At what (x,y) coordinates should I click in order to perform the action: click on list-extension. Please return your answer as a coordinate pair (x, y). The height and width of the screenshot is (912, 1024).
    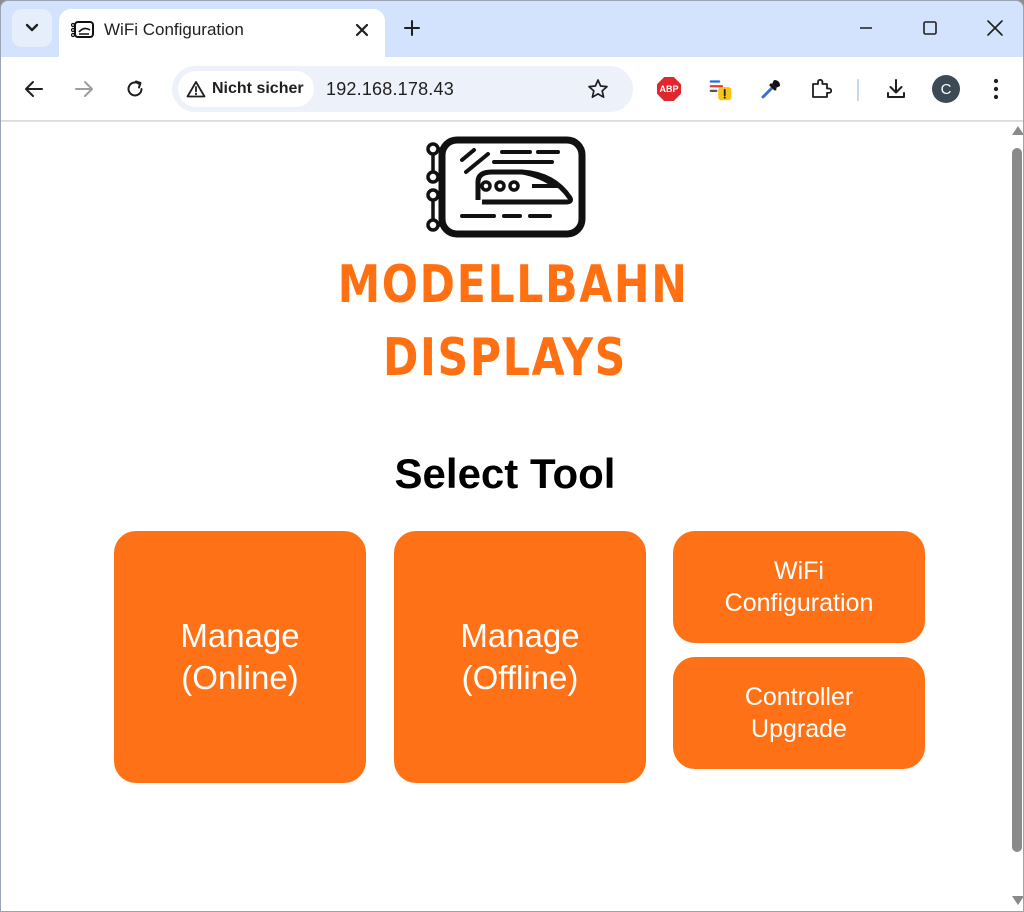
    Looking at the image, I should click on (721, 89).